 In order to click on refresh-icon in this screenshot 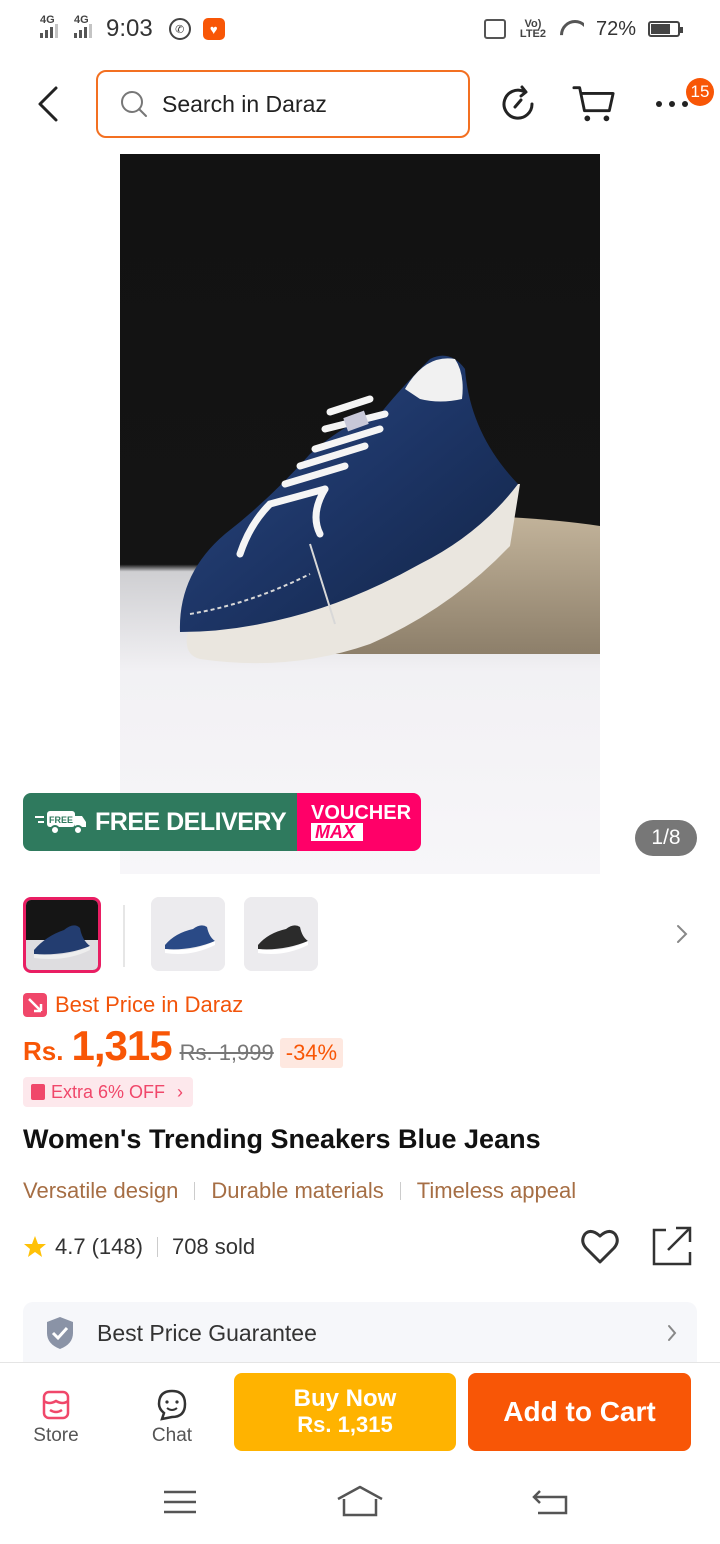, I will do `click(518, 102)`.